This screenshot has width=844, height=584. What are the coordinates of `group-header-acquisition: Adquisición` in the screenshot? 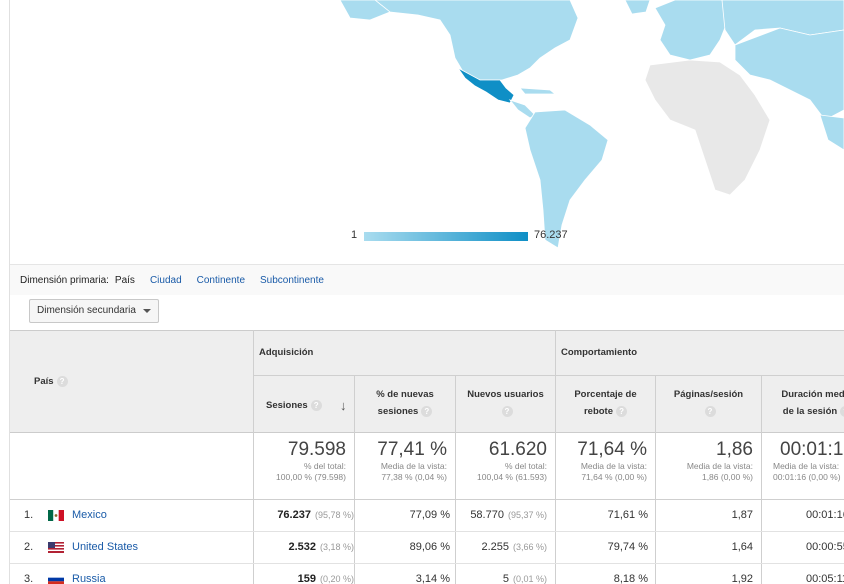 It's located at (286, 352).